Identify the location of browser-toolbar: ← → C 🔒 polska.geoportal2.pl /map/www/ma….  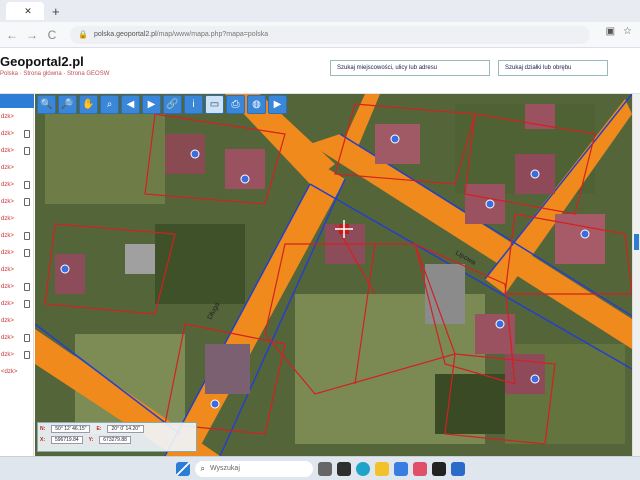
(320, 35).